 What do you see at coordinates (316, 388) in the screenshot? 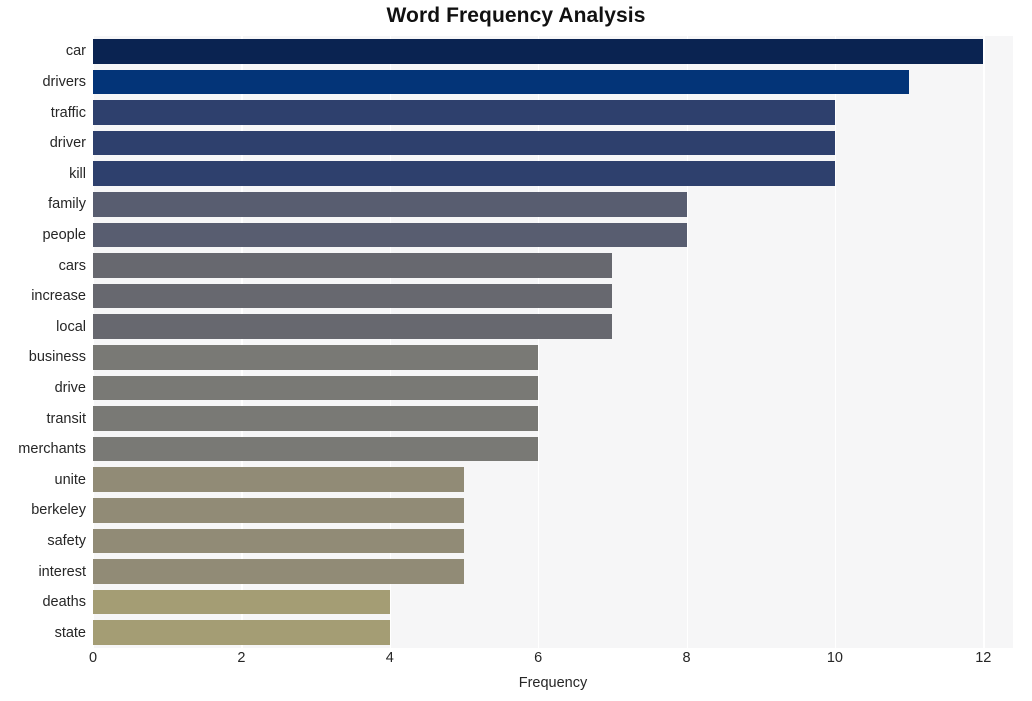
I see `bar-drive` at bounding box center [316, 388].